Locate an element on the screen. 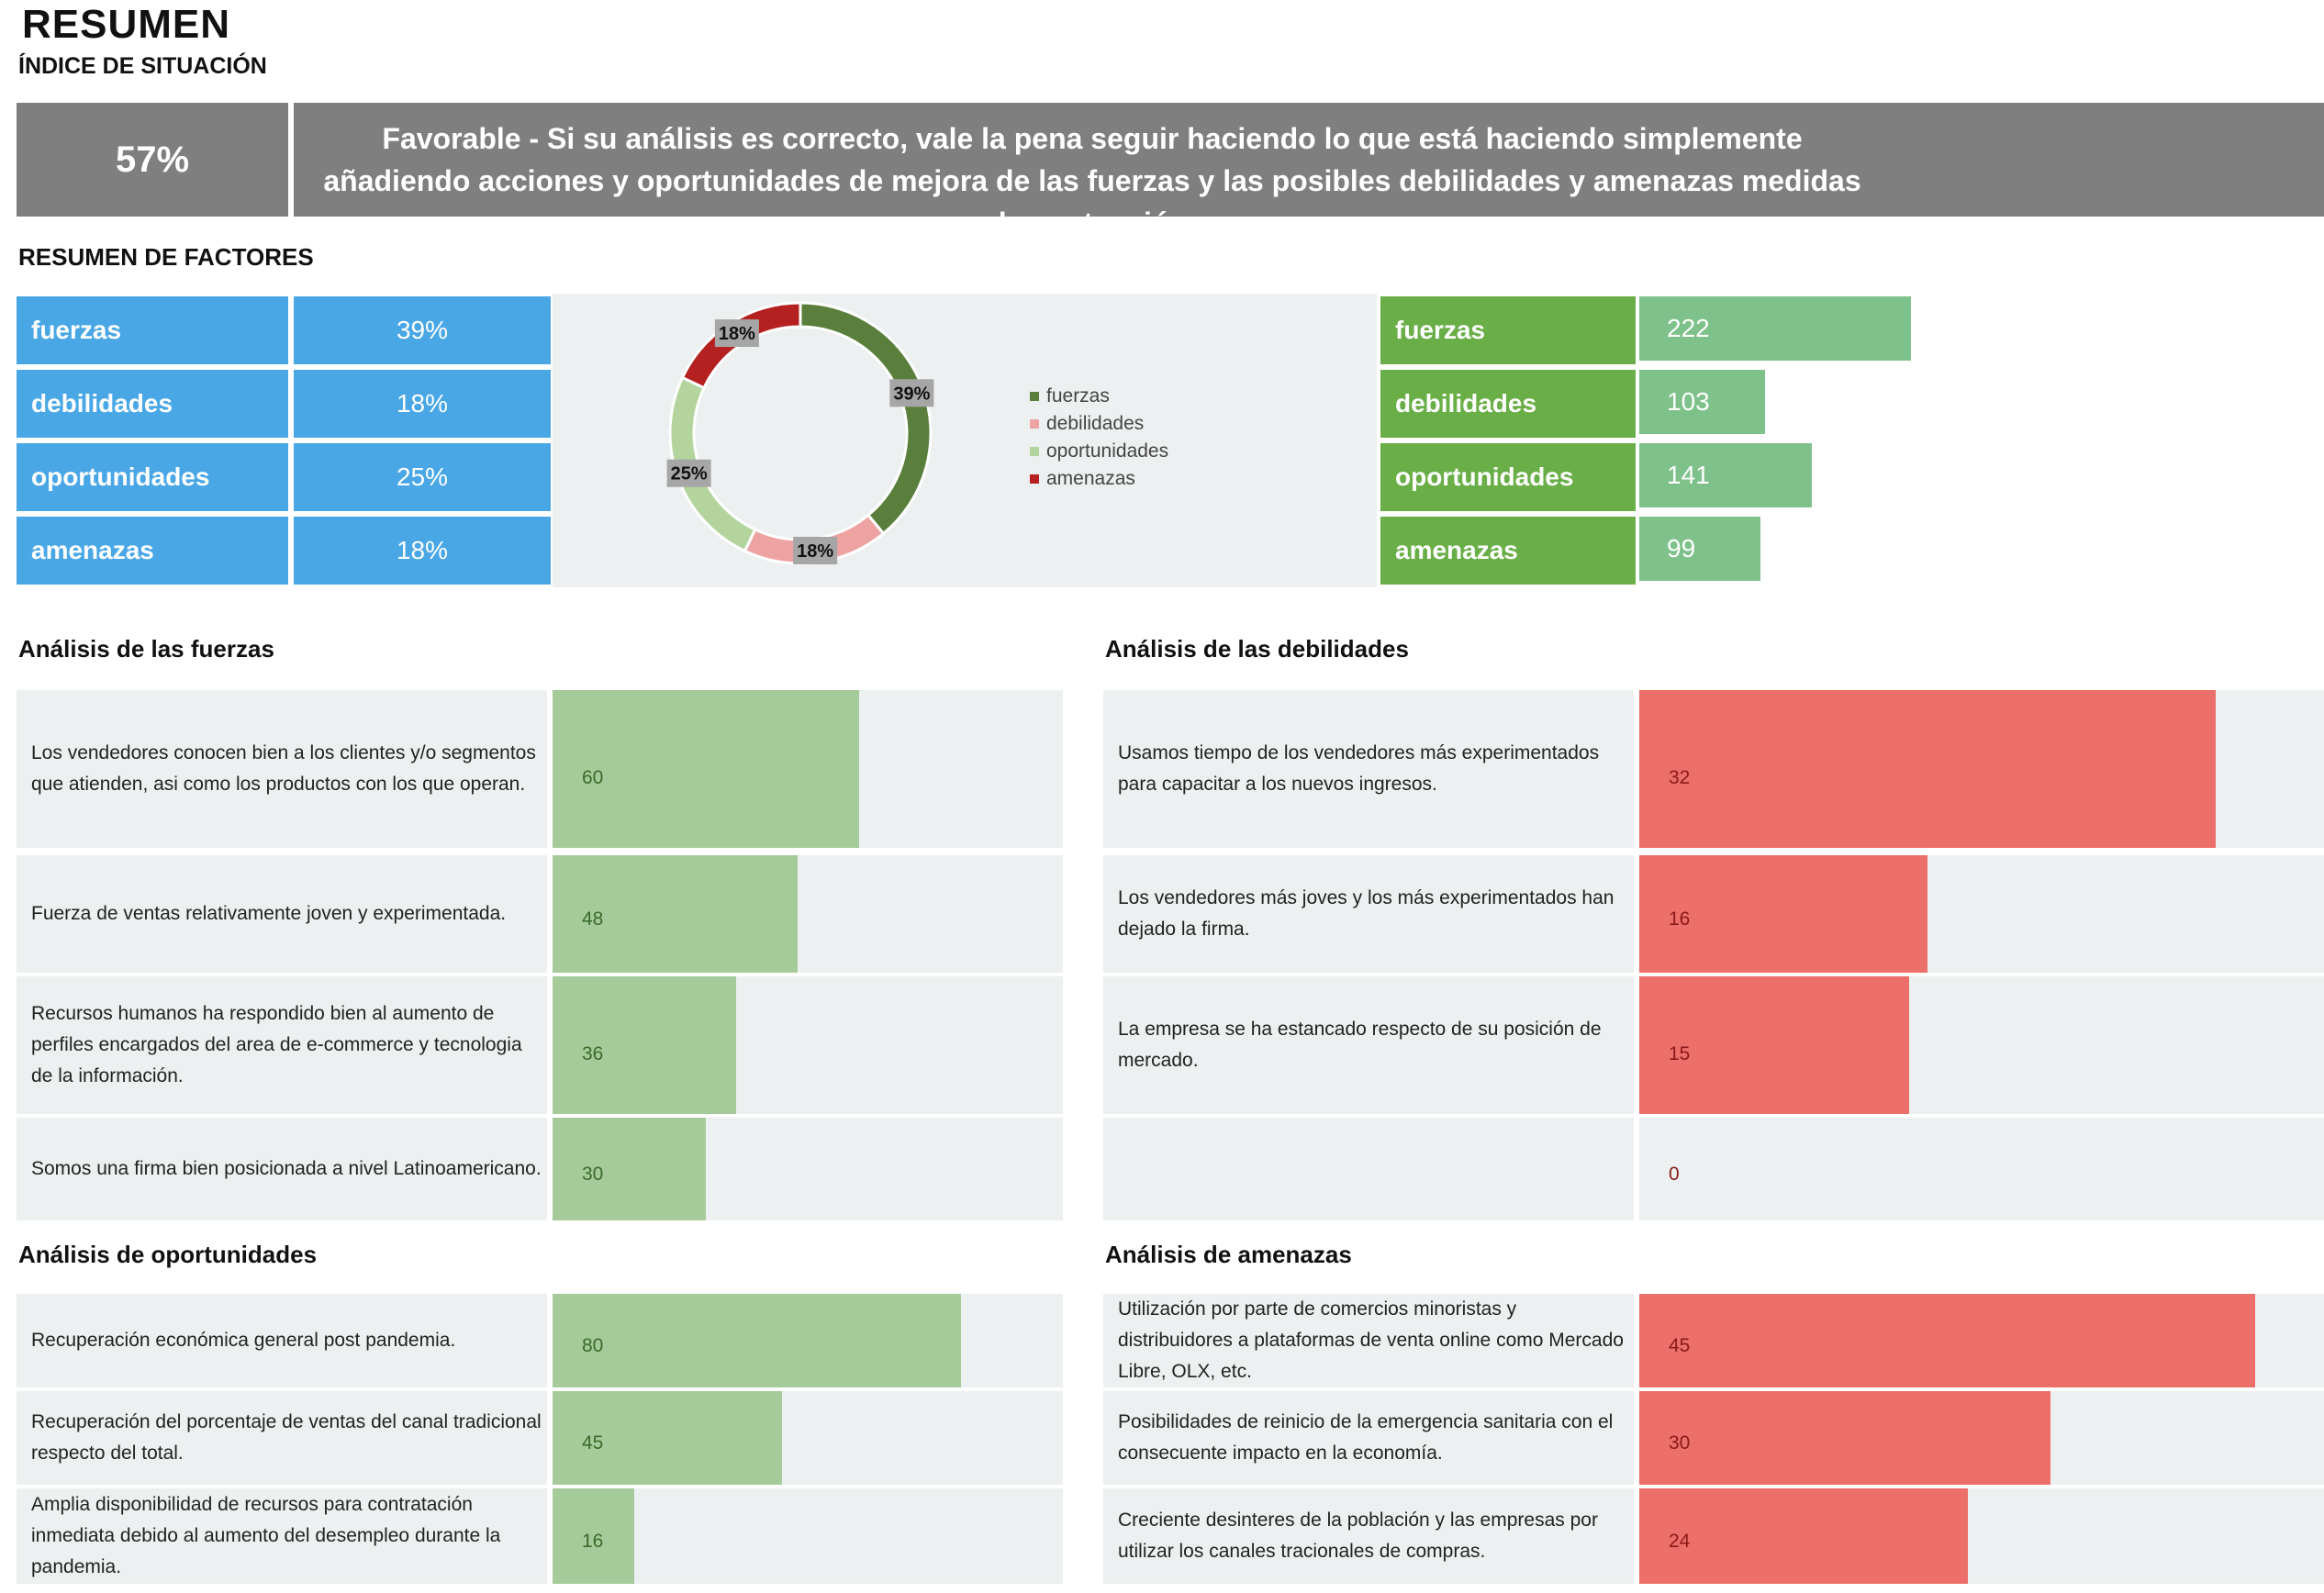  factor-count-track: 141 is located at coordinates (1981, 475).